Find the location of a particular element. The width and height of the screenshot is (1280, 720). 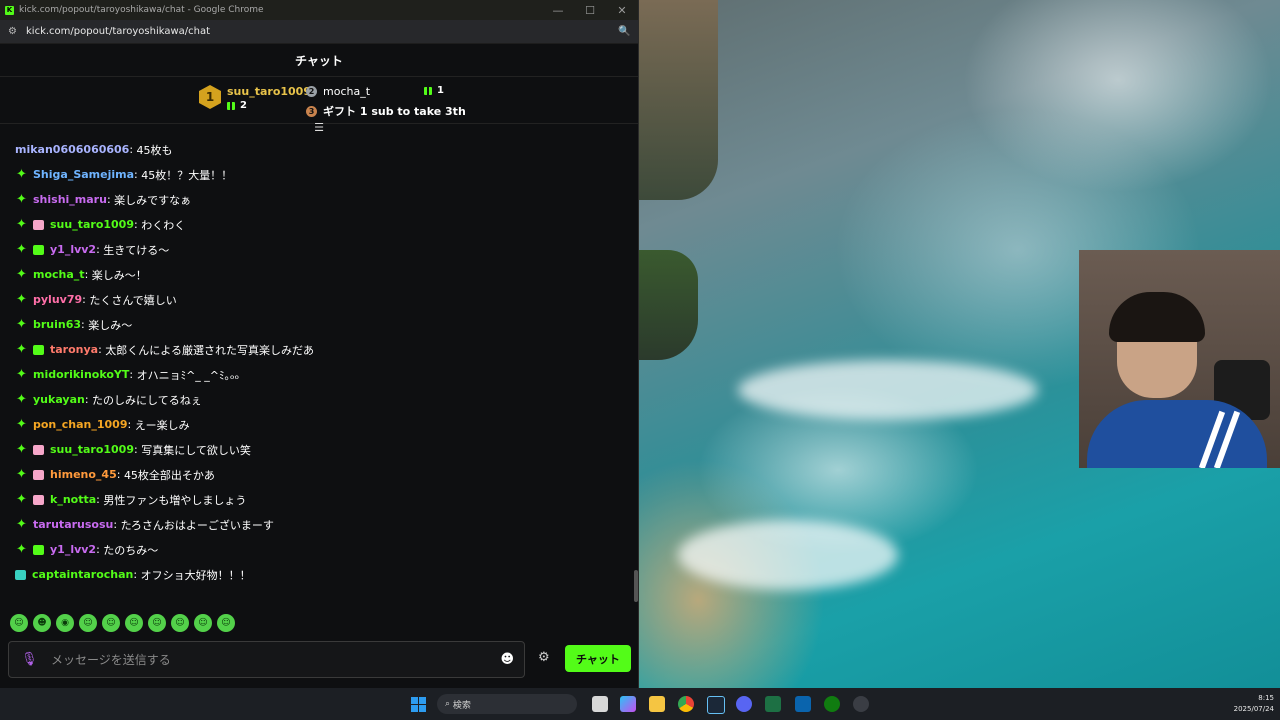

chrome-icon is located at coordinates (686, 704).